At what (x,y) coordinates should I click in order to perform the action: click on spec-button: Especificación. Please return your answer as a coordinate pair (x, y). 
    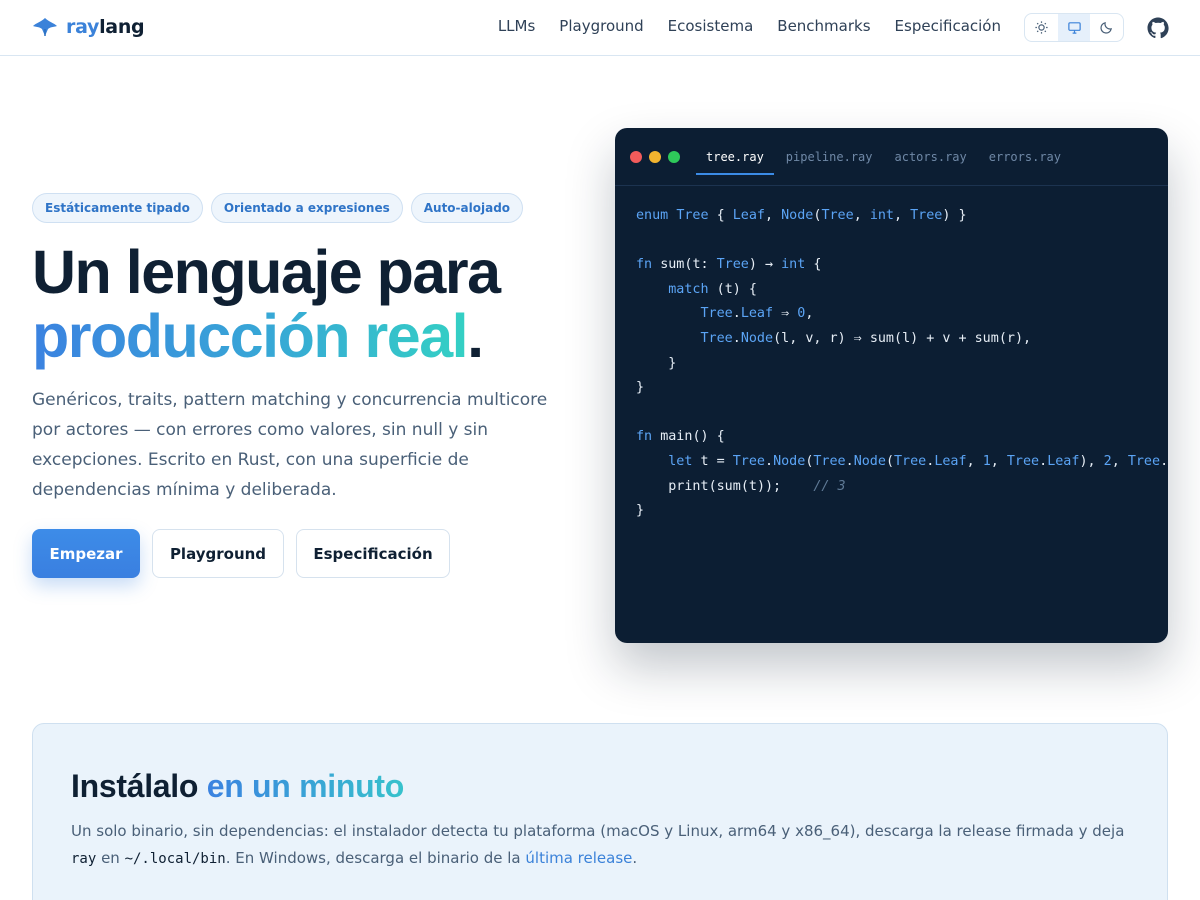
    Looking at the image, I should click on (373, 553).